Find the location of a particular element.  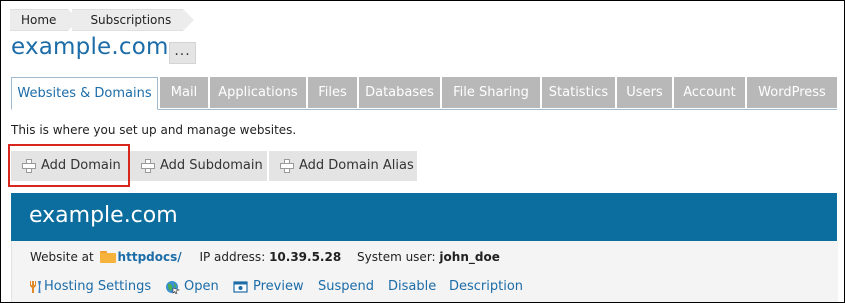

ip-address-value: 10.39.5.28 is located at coordinates (305, 257).